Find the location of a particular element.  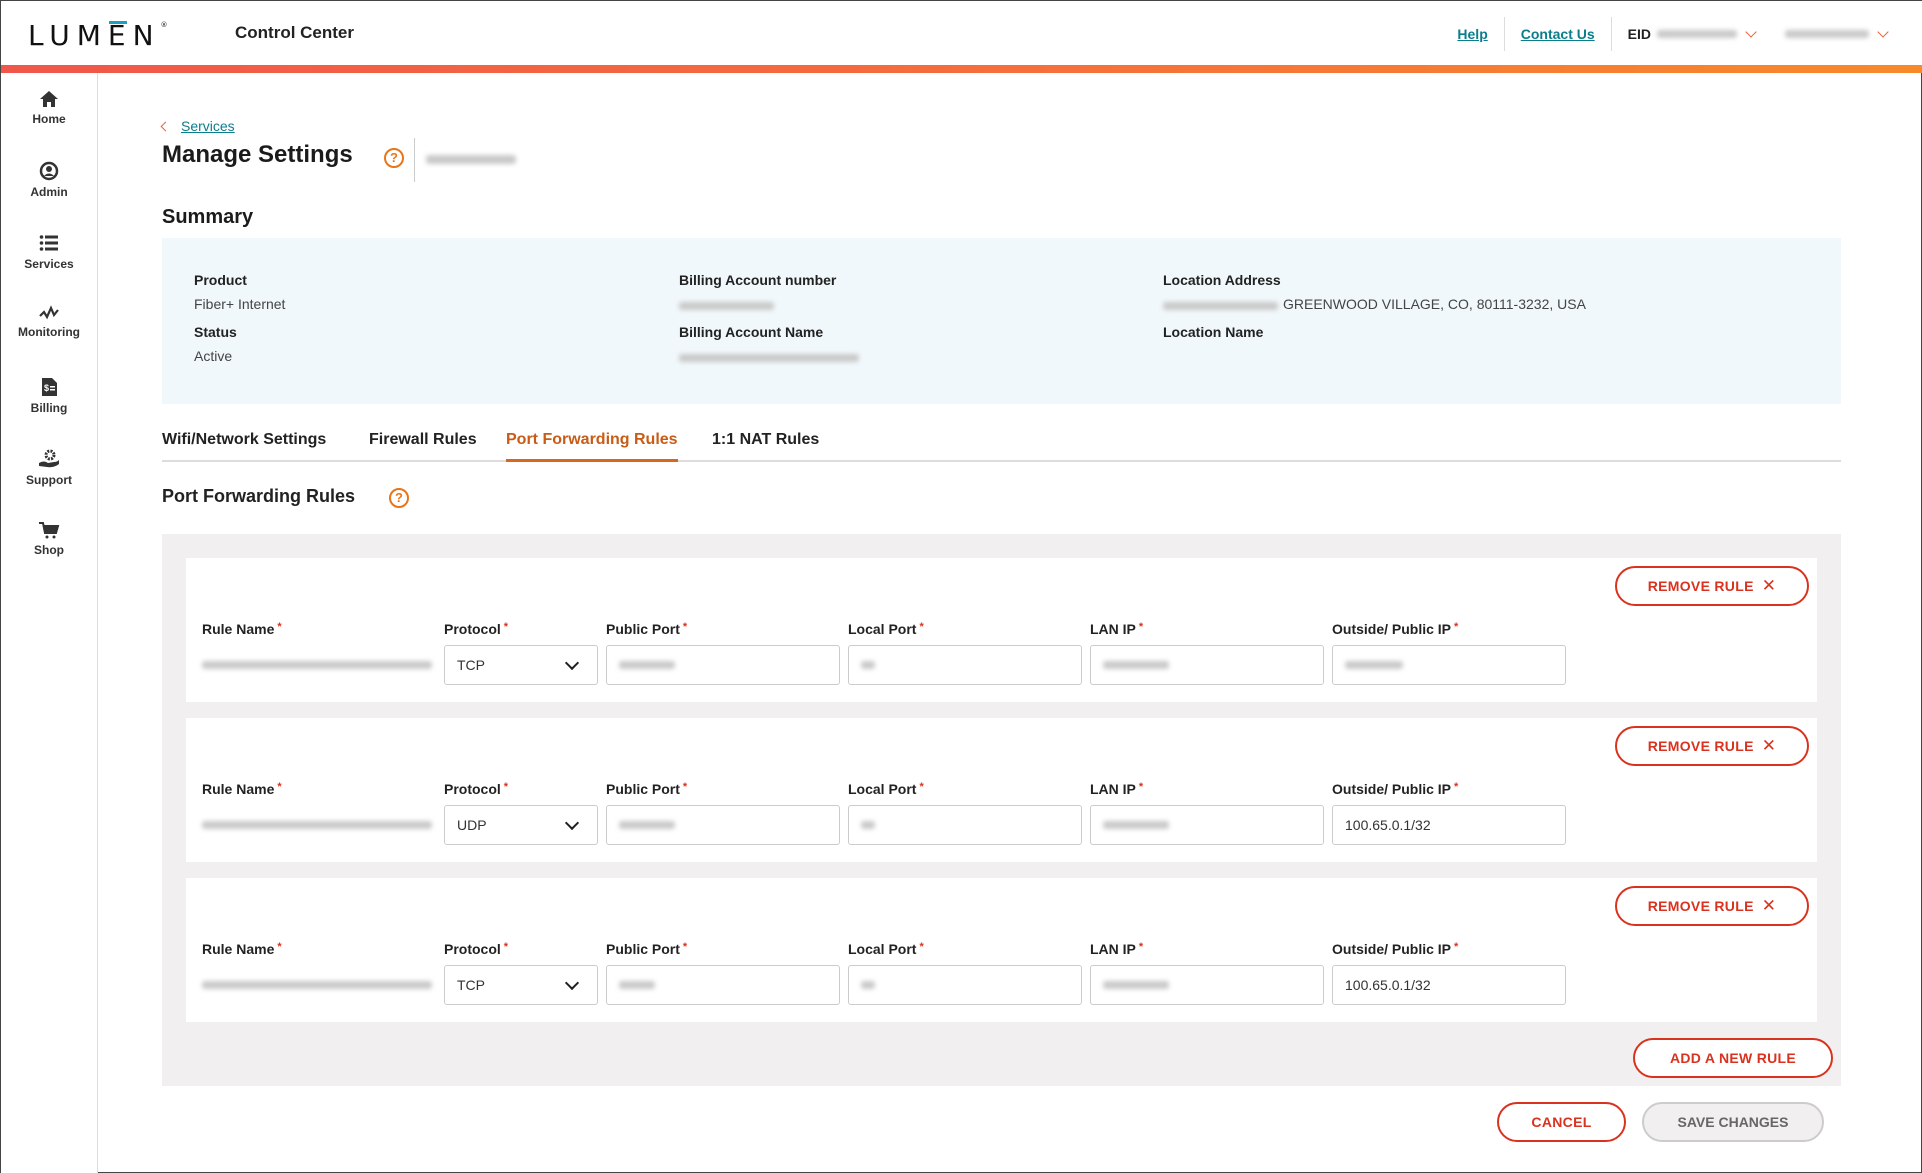

product-value: Fiber+ Internet is located at coordinates (240, 304).